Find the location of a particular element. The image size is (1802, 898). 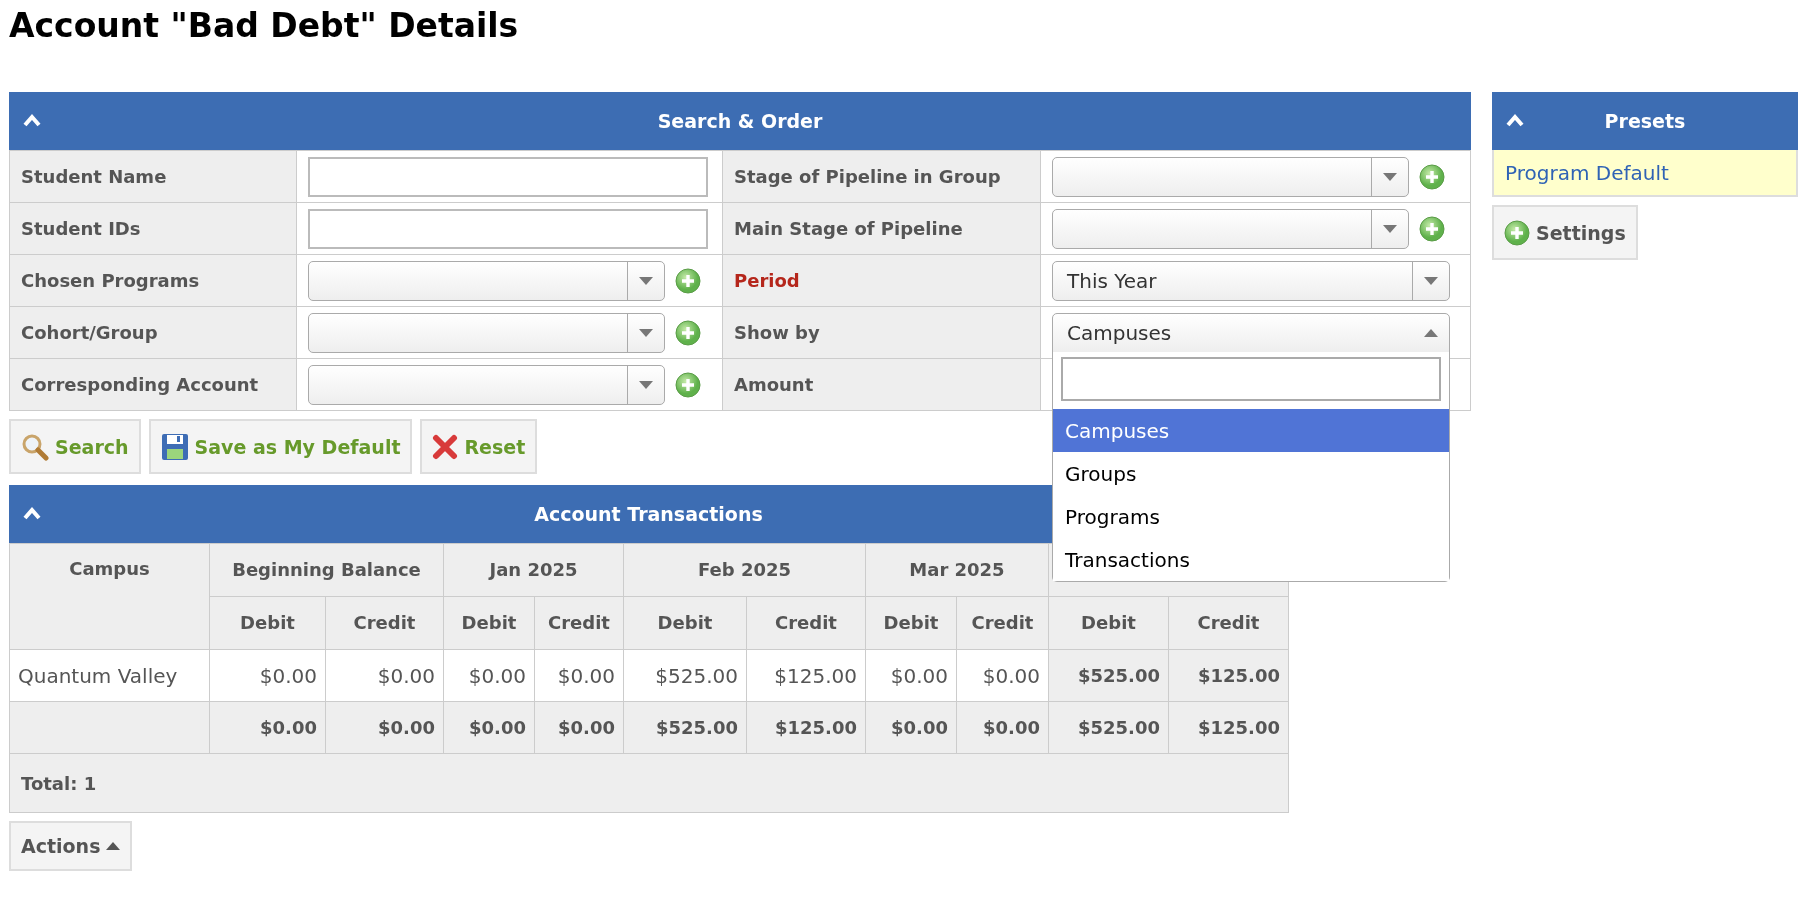

column-header: Jan 2025 is located at coordinates (533, 570).